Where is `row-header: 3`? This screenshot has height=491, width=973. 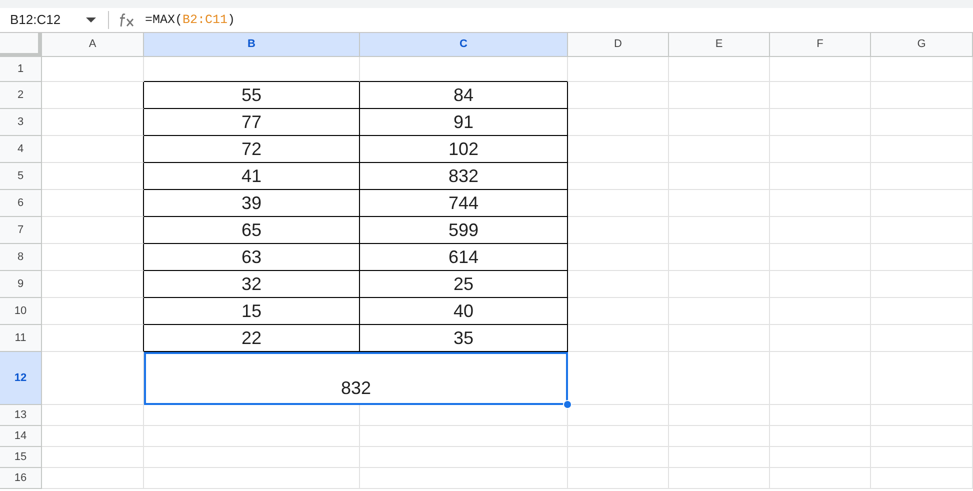 row-header: 3 is located at coordinates (21, 122).